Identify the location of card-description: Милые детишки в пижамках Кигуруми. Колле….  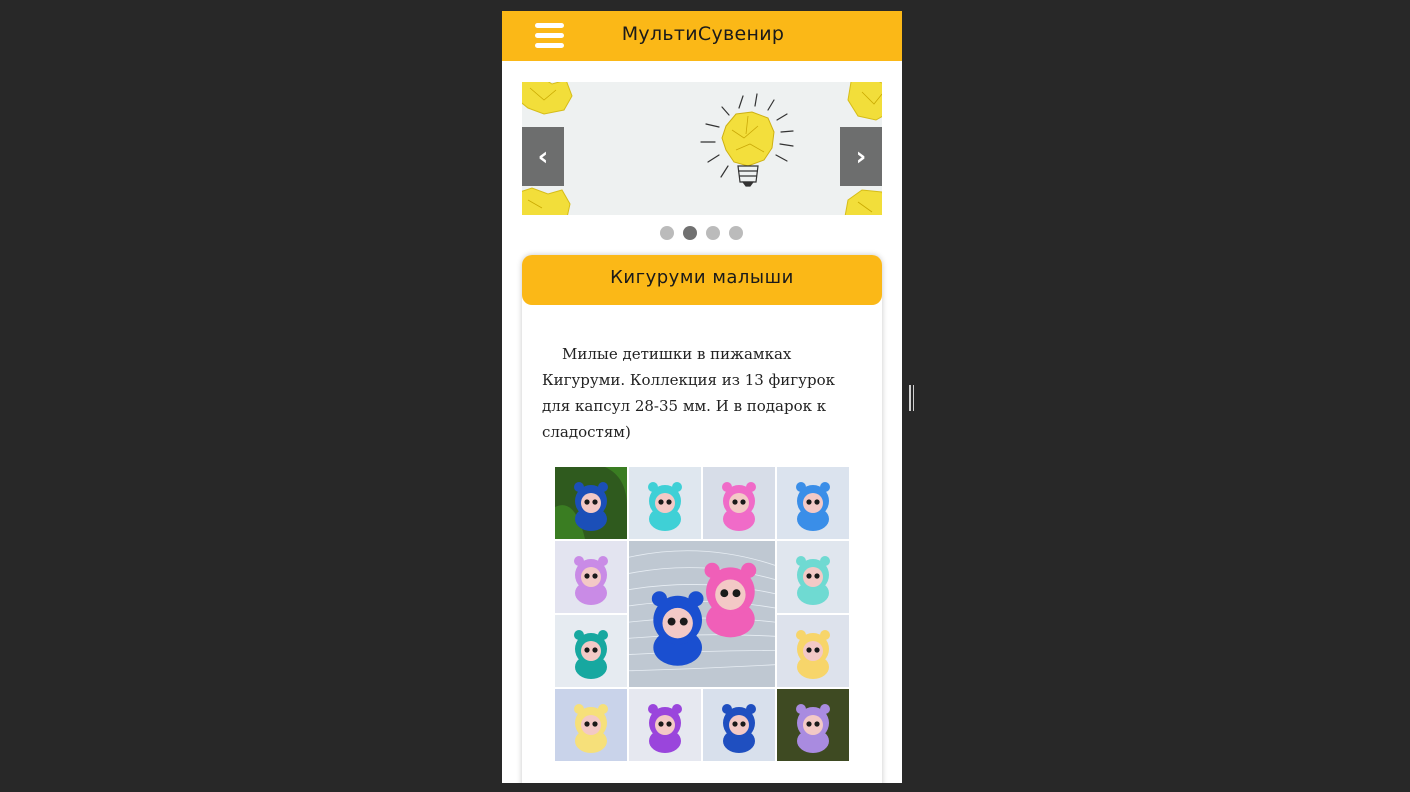
(688, 393).